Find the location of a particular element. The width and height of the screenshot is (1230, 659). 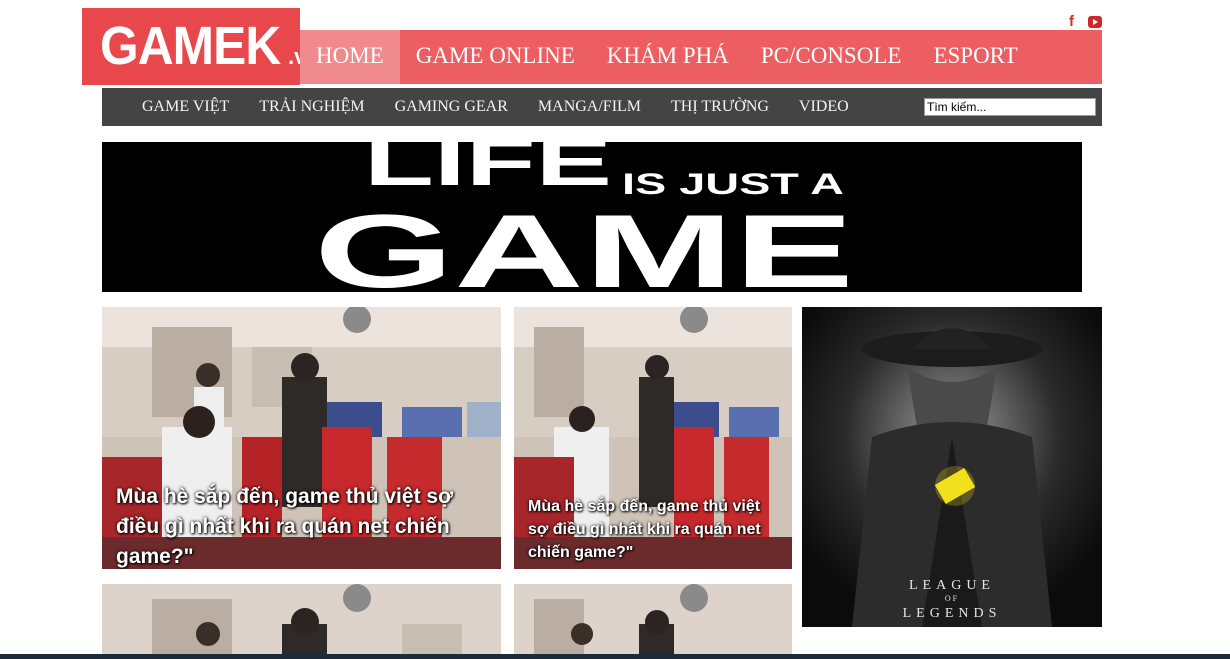

subnav-thi-truong: THỊ TRƯỜNG is located at coordinates (720, 107).